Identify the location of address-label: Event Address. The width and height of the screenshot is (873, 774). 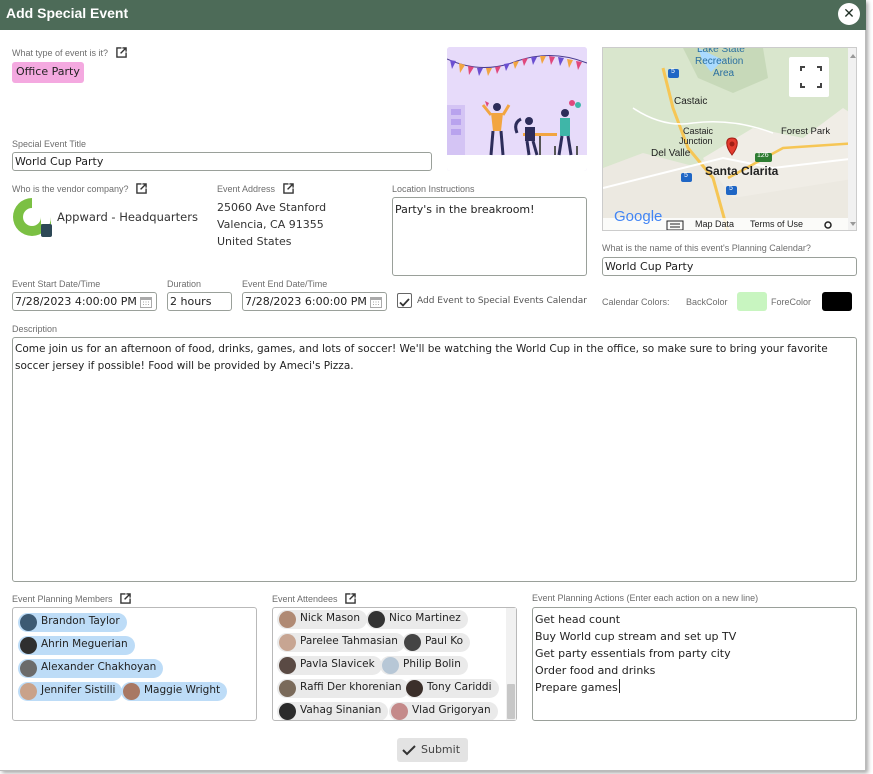
(255, 188).